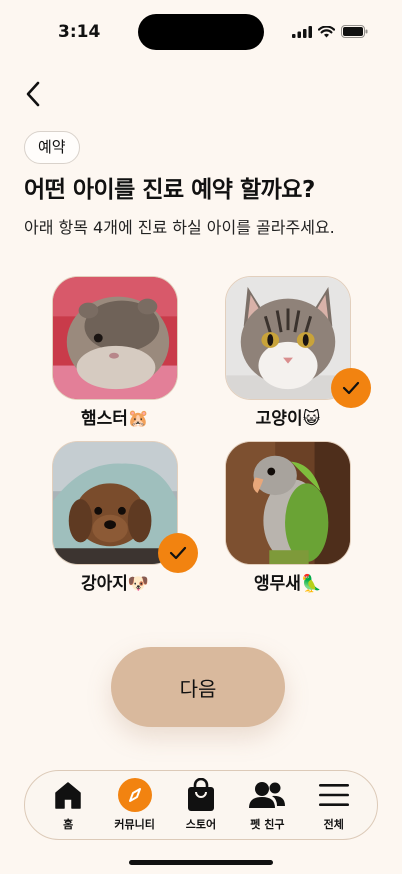 The height and width of the screenshot is (874, 402). What do you see at coordinates (333, 795) in the screenshot?
I see `menu-icon` at bounding box center [333, 795].